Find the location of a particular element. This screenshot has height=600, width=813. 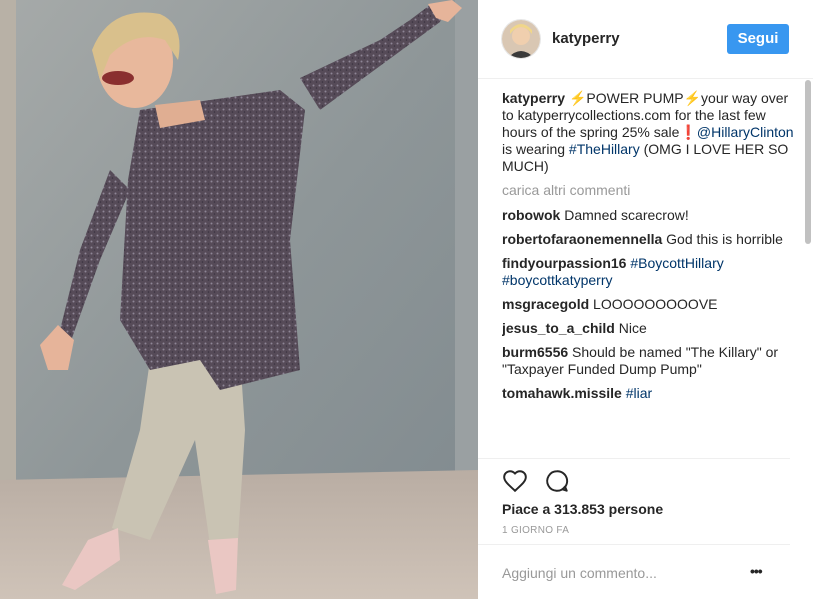

comment-username: robowok is located at coordinates (531, 215).